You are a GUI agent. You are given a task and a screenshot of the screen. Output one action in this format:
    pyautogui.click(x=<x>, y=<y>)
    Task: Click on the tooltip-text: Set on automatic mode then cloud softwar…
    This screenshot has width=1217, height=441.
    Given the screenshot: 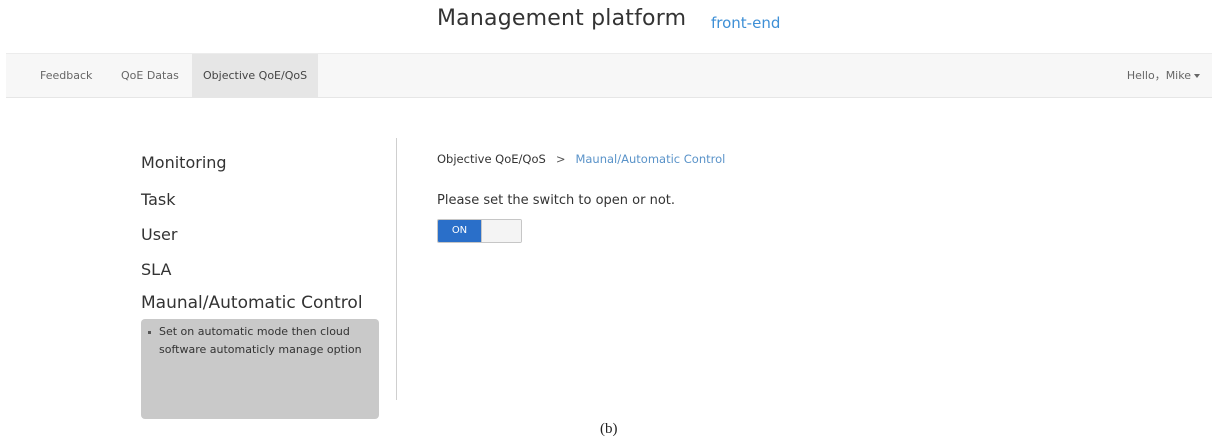 What is the action you would take?
    pyautogui.click(x=260, y=340)
    